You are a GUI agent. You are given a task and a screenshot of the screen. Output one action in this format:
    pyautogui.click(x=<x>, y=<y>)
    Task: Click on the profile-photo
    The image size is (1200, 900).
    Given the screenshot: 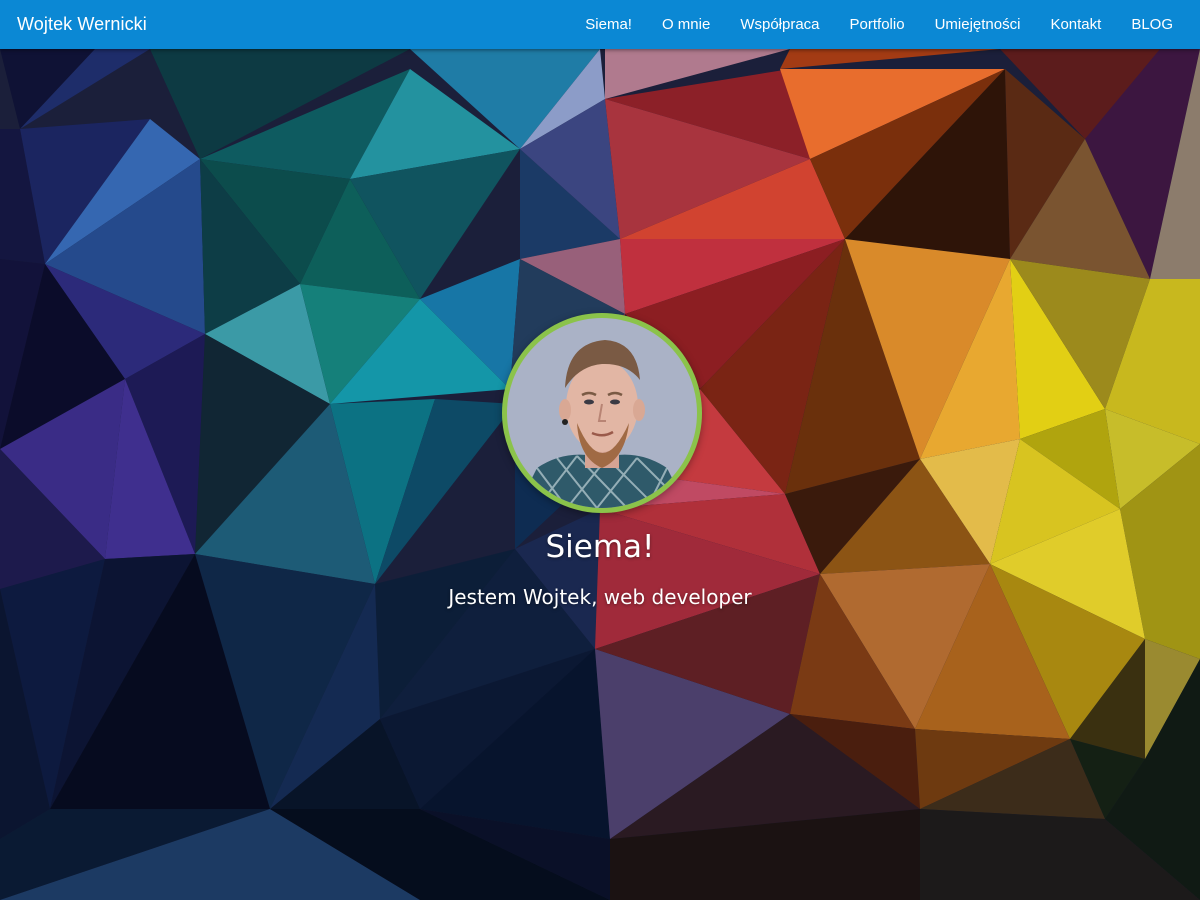 What is the action you would take?
    pyautogui.click(x=602, y=413)
    